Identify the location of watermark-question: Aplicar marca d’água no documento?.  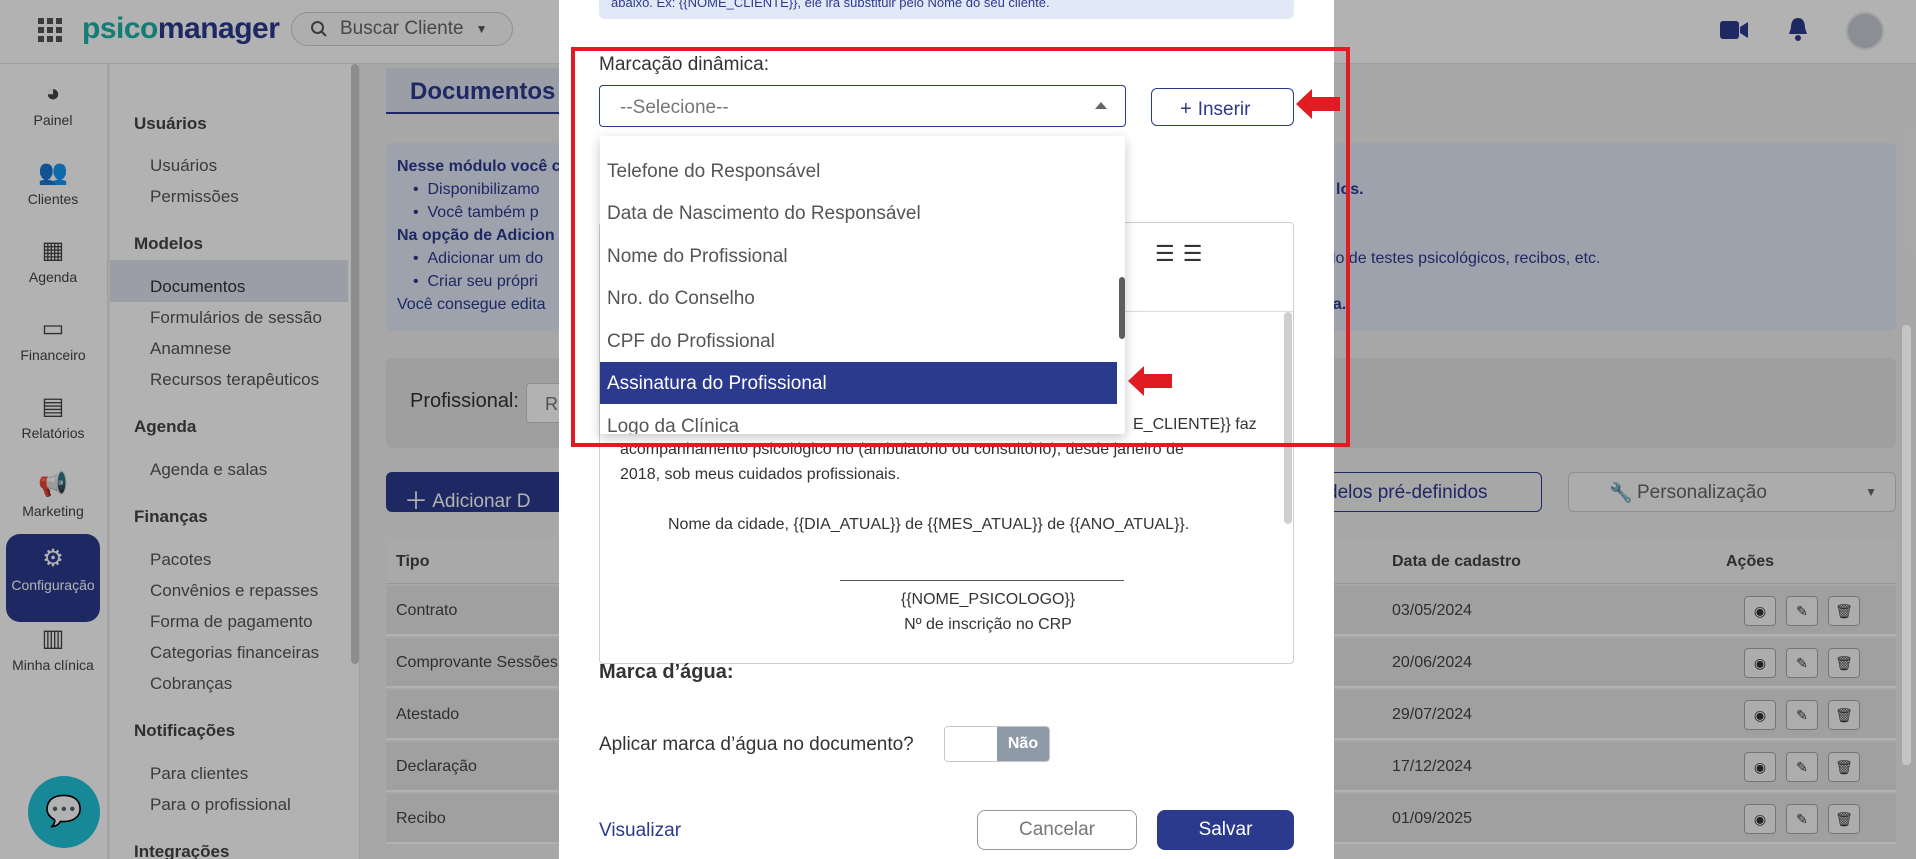
(756, 744).